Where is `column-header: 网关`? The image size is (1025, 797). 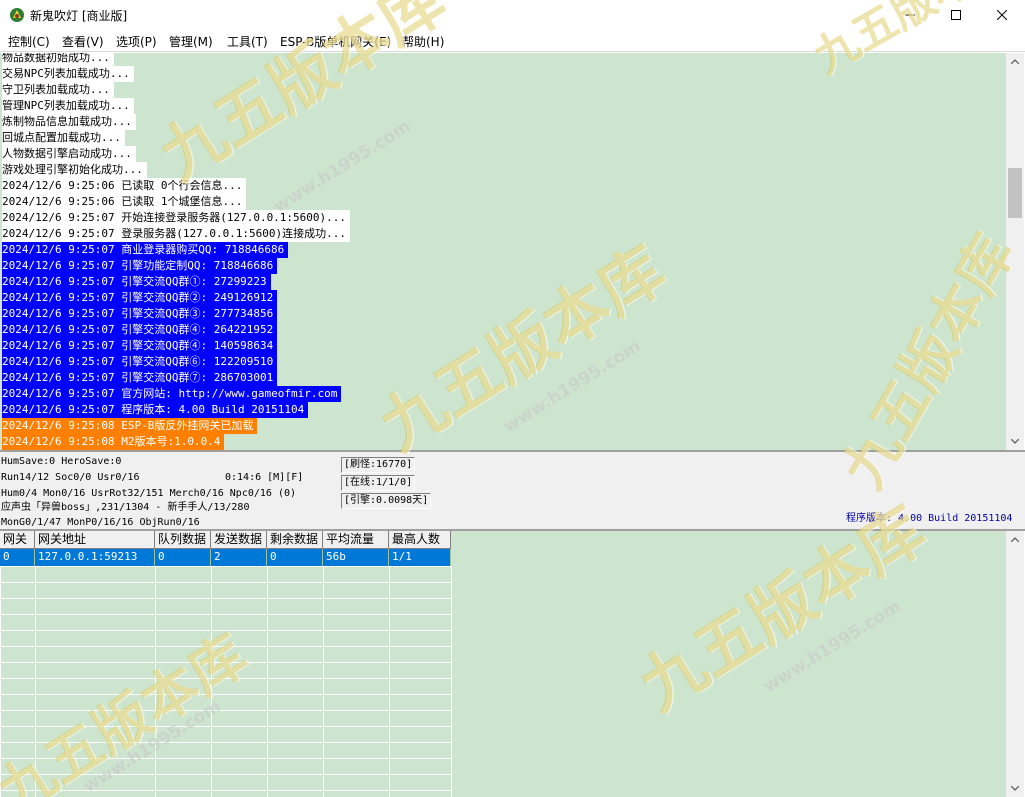
column-header: 网关 is located at coordinates (17, 540).